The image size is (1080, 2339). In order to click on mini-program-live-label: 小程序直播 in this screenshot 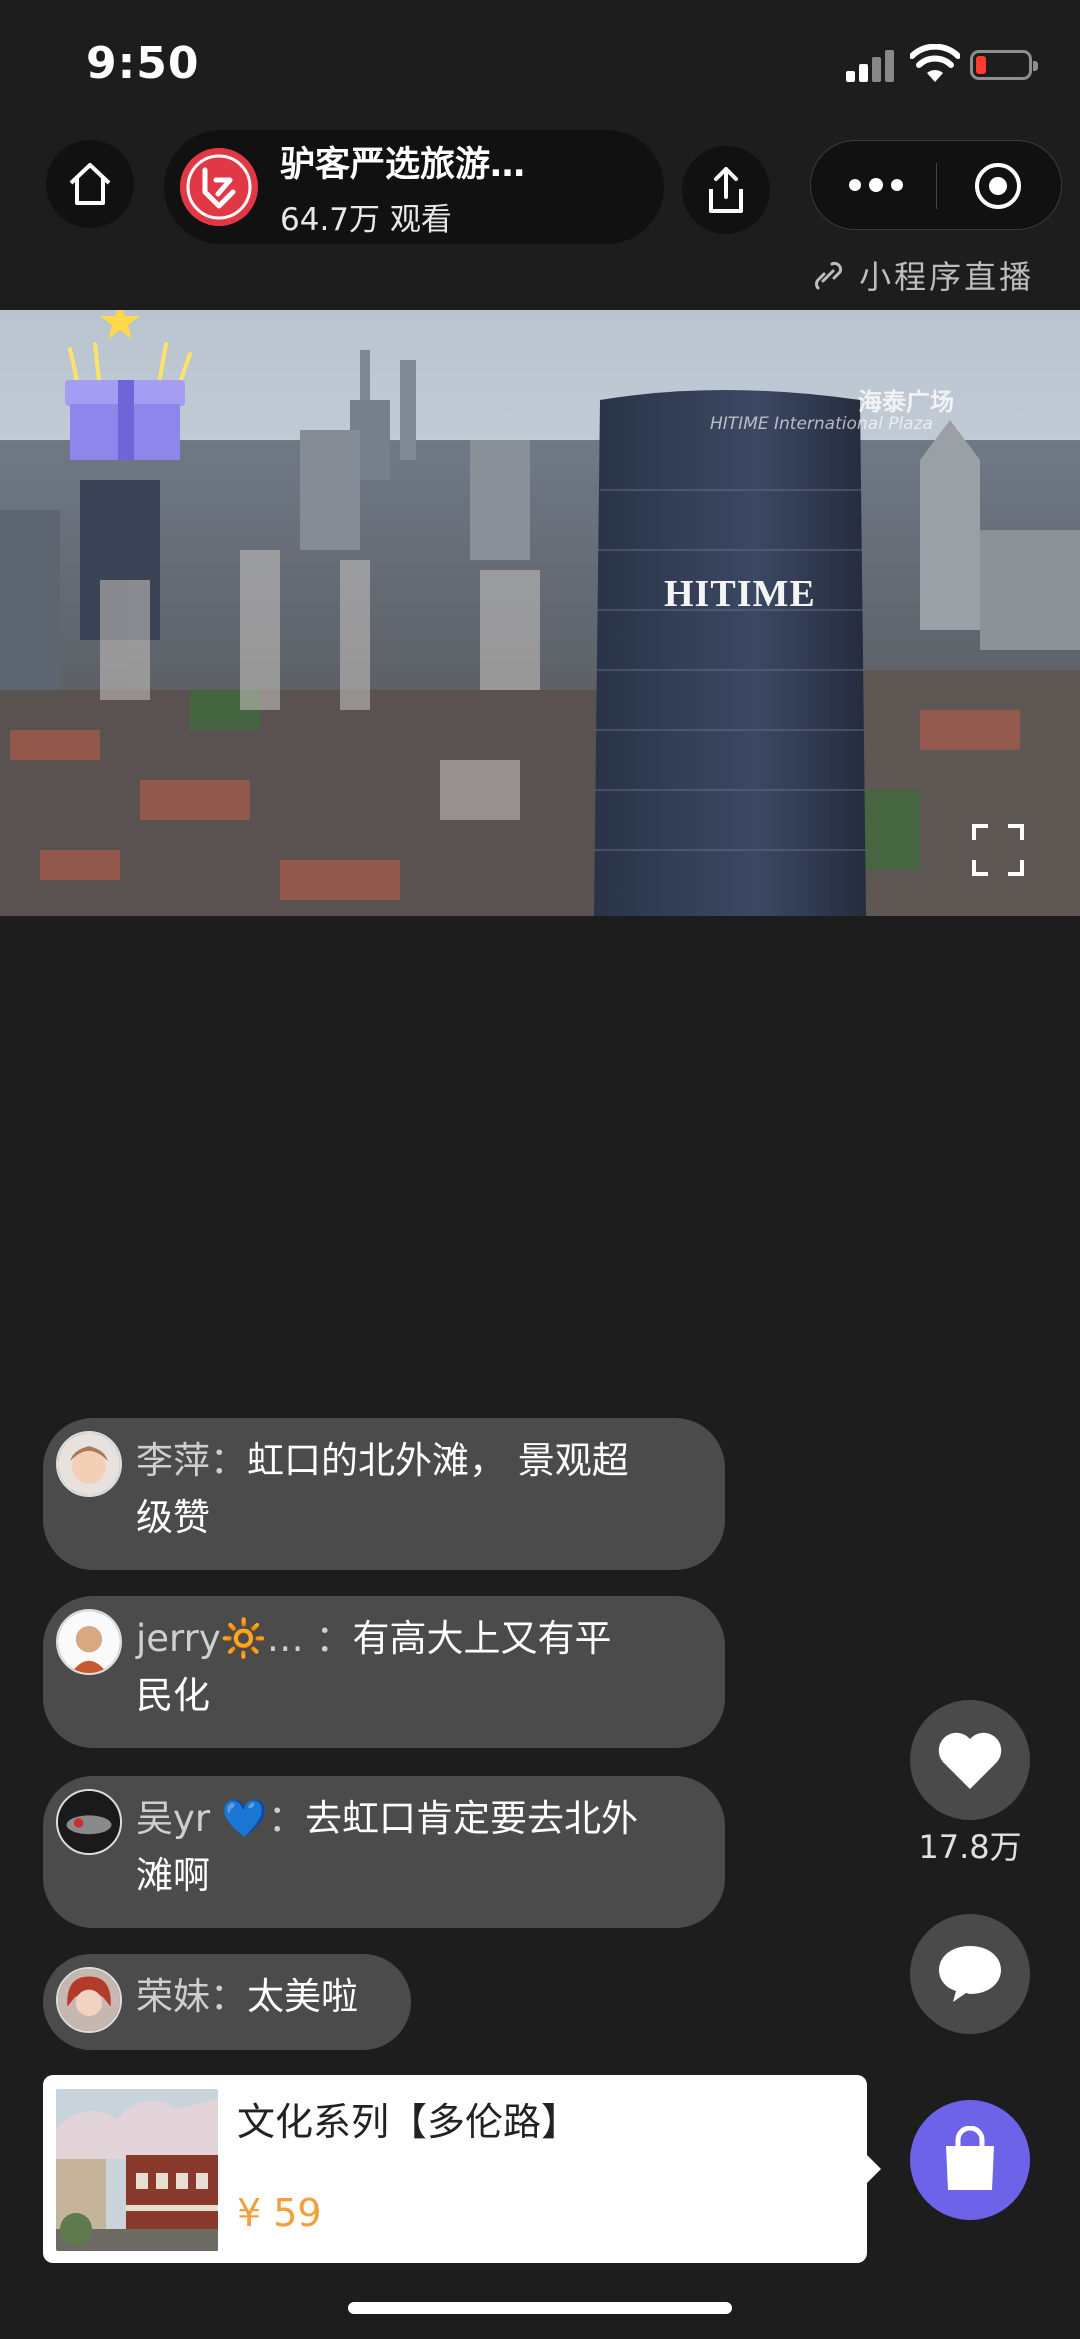, I will do `click(922, 275)`.